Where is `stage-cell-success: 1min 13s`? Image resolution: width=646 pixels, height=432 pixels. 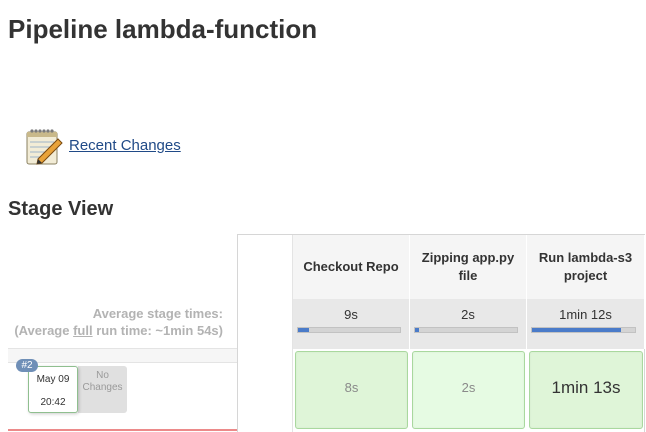 stage-cell-success: 1min 13s is located at coordinates (586, 390).